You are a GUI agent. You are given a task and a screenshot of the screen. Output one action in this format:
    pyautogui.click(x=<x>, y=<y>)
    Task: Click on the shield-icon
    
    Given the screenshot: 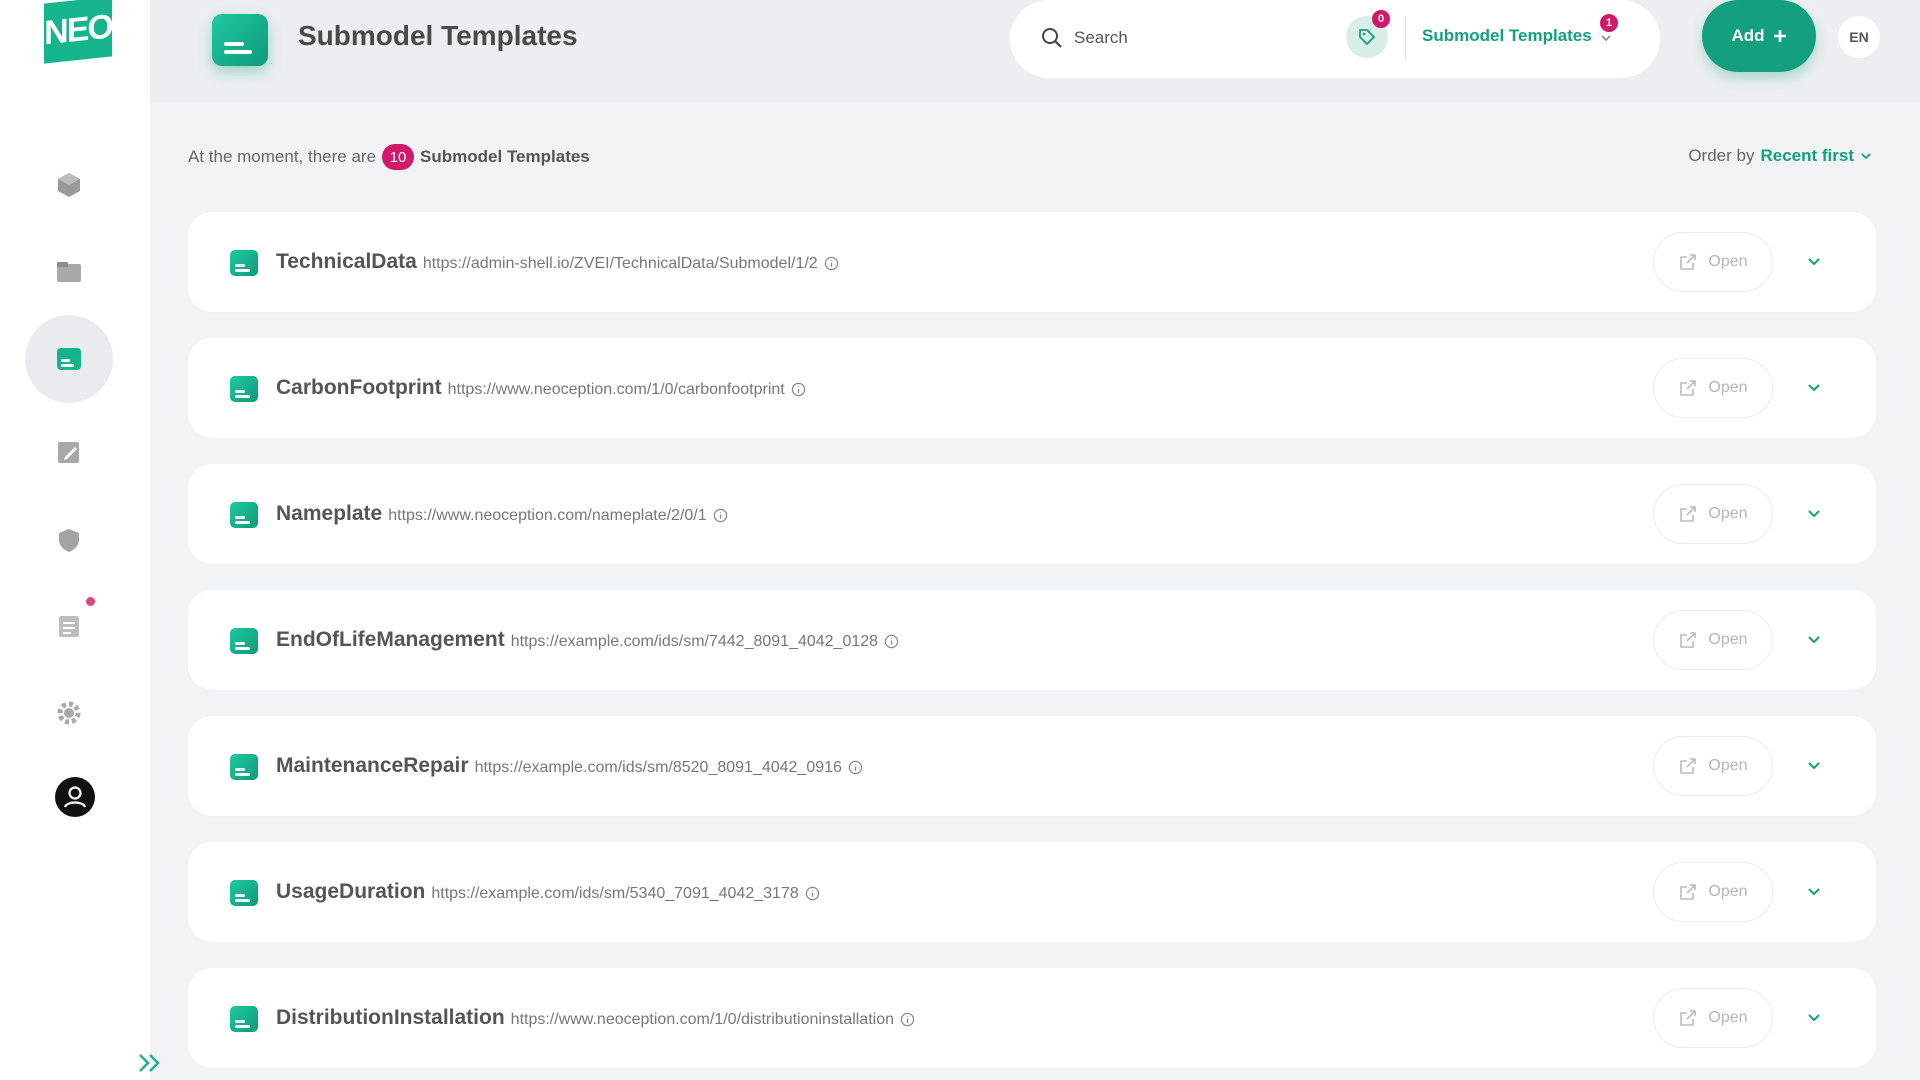 What is the action you would take?
    pyautogui.click(x=69, y=540)
    